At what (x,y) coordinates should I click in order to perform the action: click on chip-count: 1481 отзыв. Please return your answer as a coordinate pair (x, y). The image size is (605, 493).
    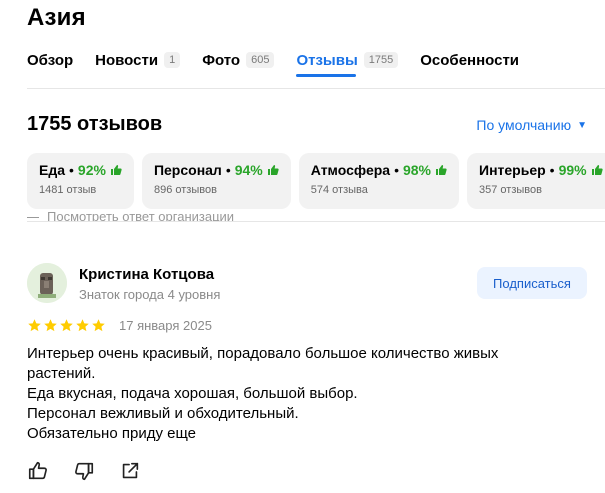
    Looking at the image, I should click on (68, 190).